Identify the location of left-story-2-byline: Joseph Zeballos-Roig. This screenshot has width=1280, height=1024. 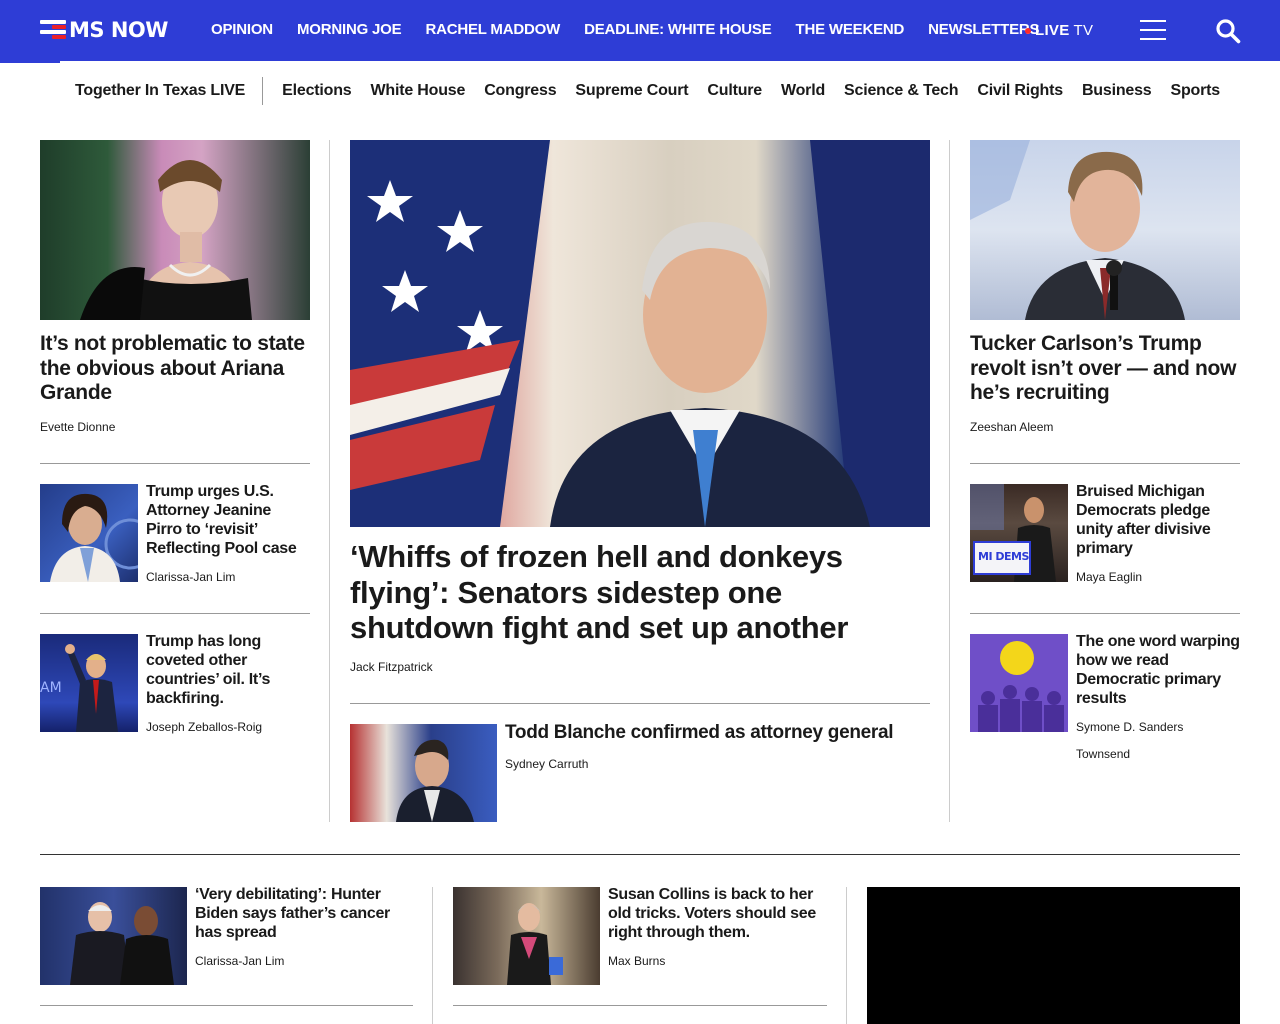
(204, 727).